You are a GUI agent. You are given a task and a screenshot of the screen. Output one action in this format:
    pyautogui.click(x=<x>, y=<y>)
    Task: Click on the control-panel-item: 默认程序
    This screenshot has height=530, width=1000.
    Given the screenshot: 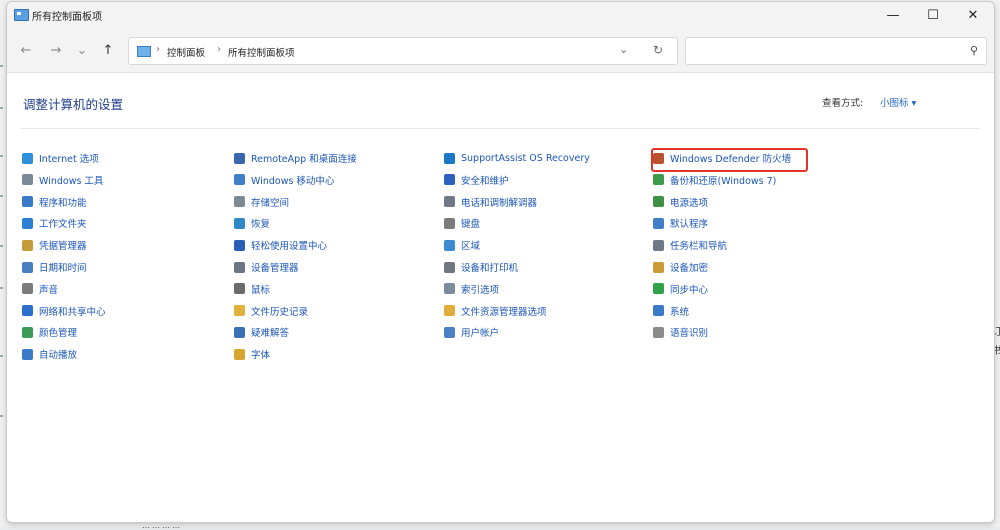 What is the action you would take?
    pyautogui.click(x=680, y=223)
    